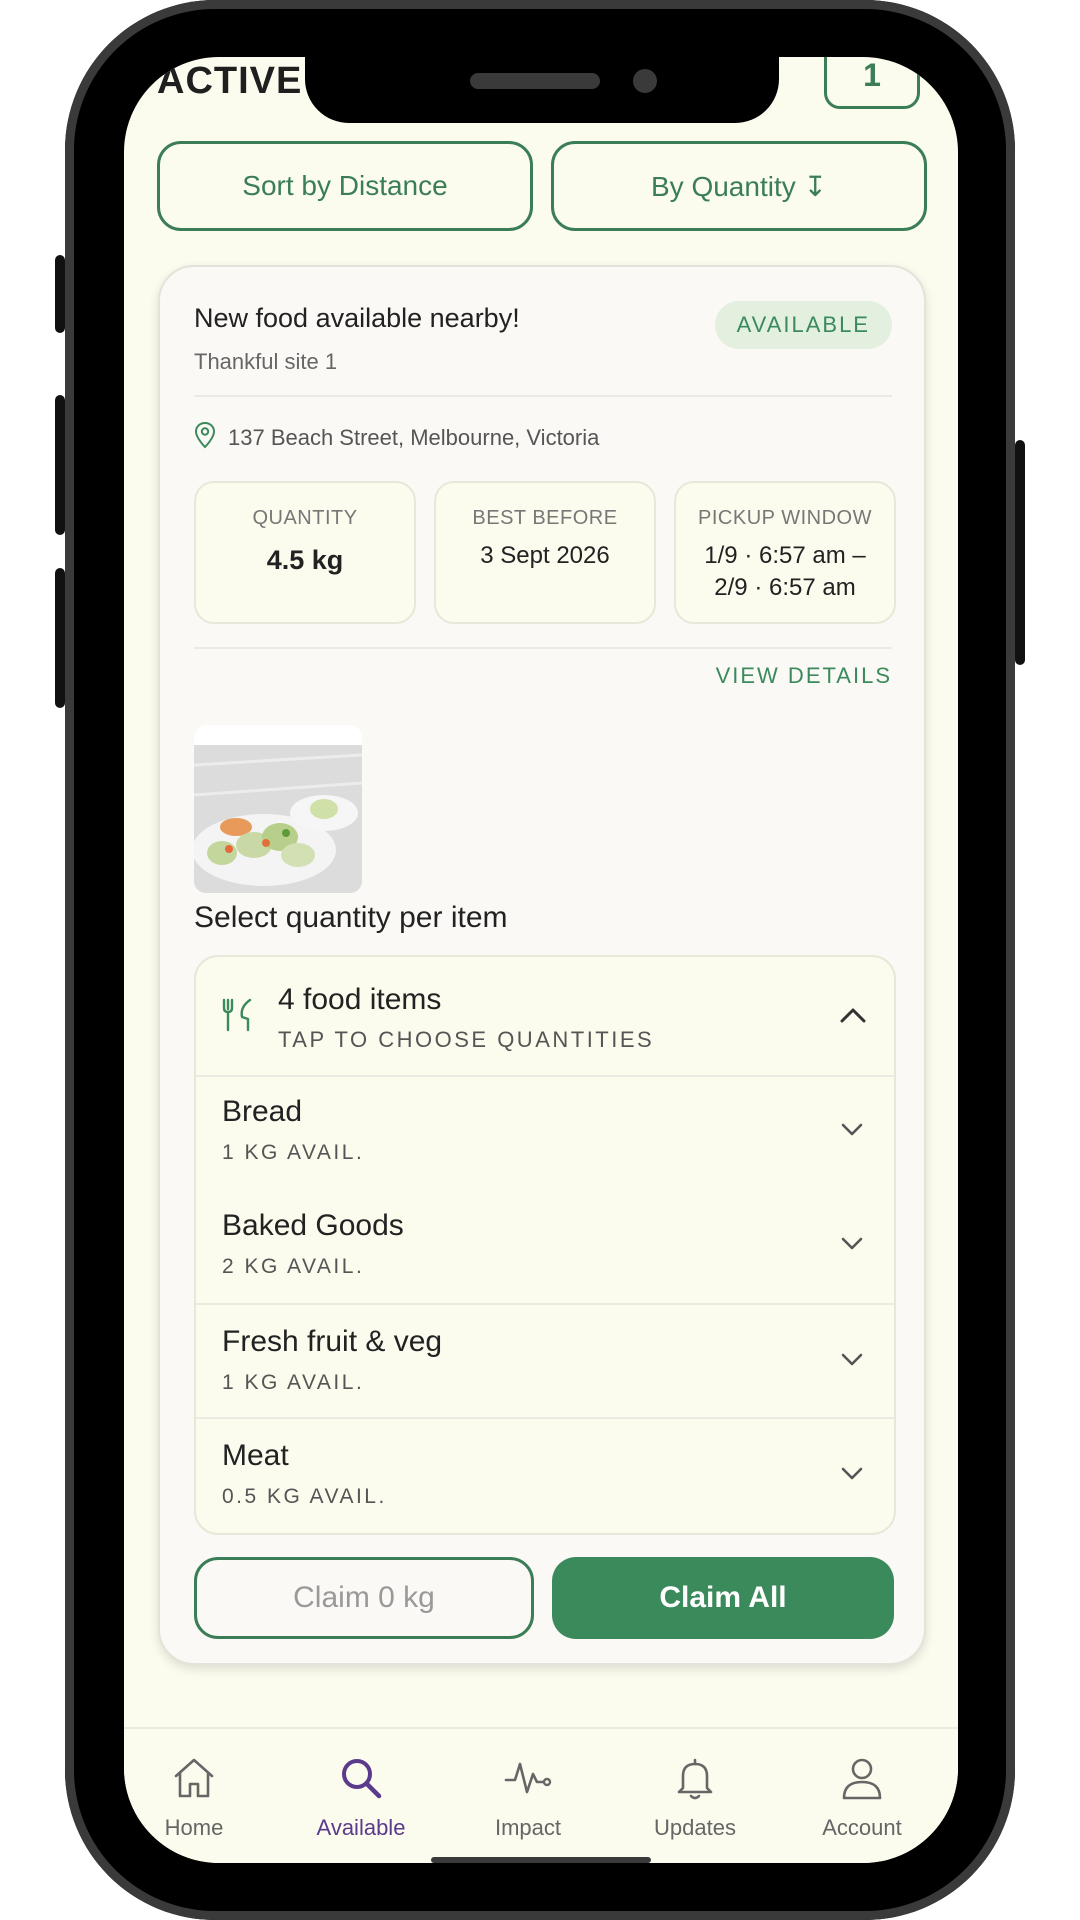 This screenshot has width=1080, height=1920. Describe the element at coordinates (535, 81) in the screenshot. I see `speaker-grille` at that location.